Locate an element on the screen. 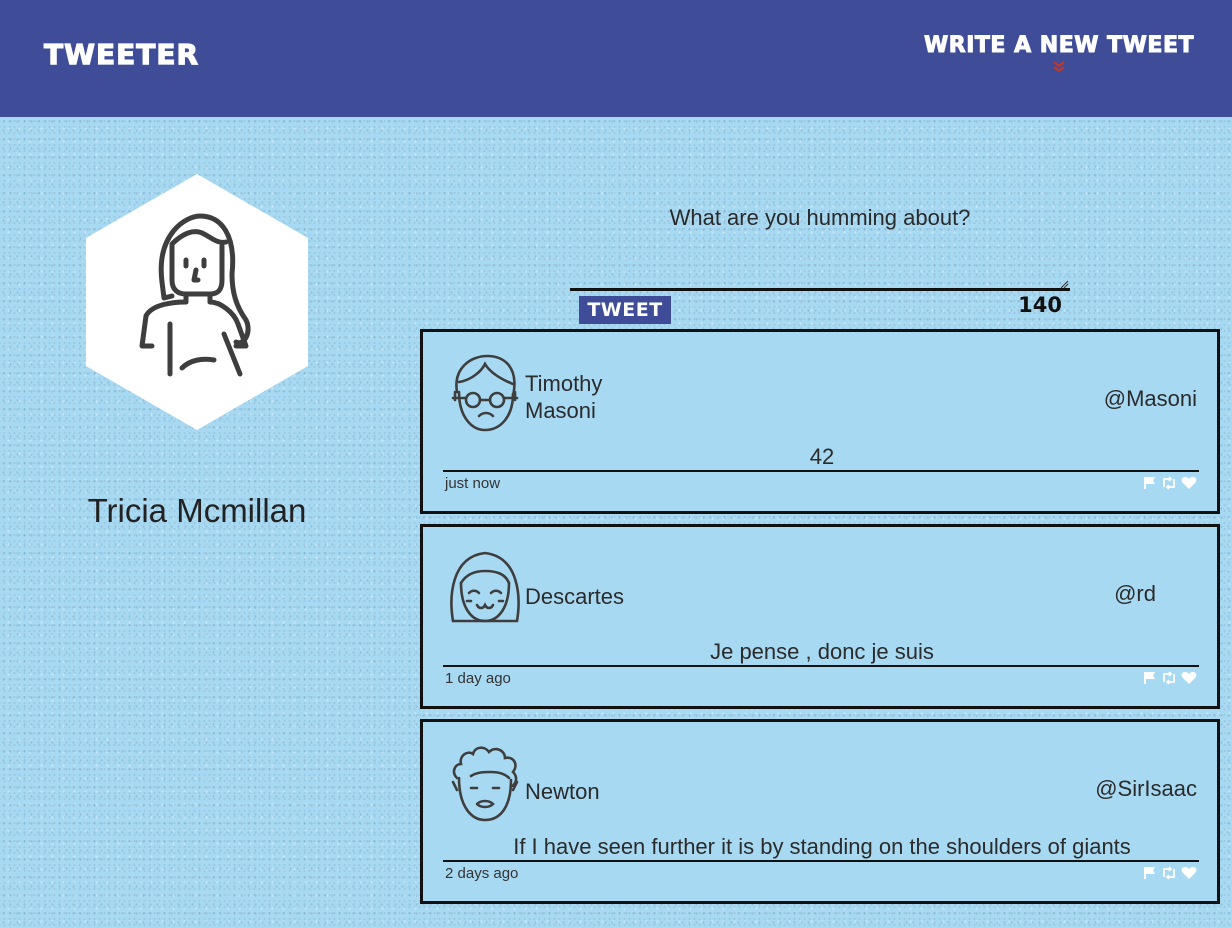 The width and height of the screenshot is (1232, 928). tweet-text: Je pense , donc je suis is located at coordinates (822, 651).